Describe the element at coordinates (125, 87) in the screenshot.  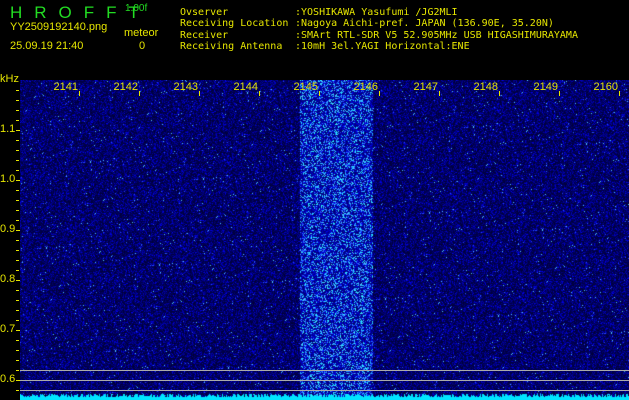
I see `x-tick-label: 2142` at that location.